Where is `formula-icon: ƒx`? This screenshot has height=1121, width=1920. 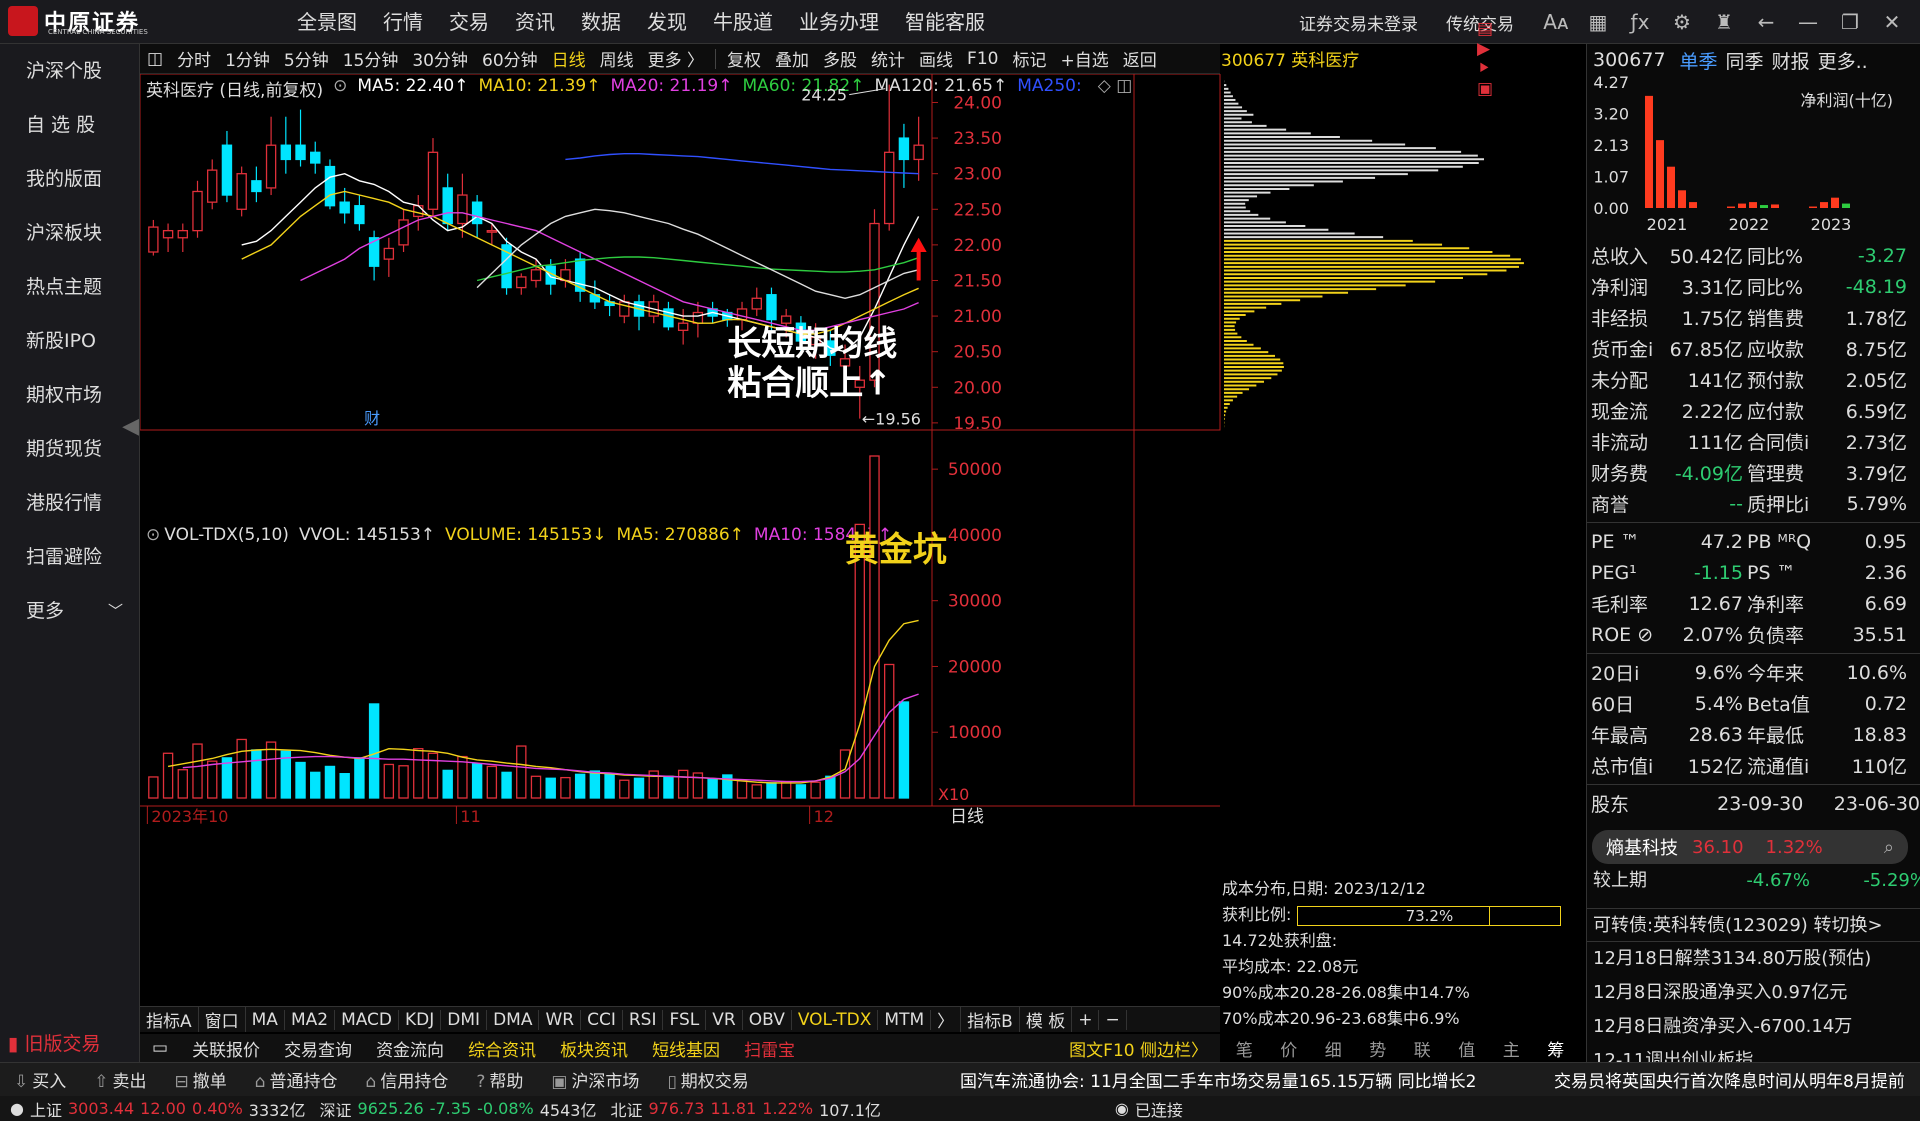 formula-icon: ƒx is located at coordinates (1640, 22).